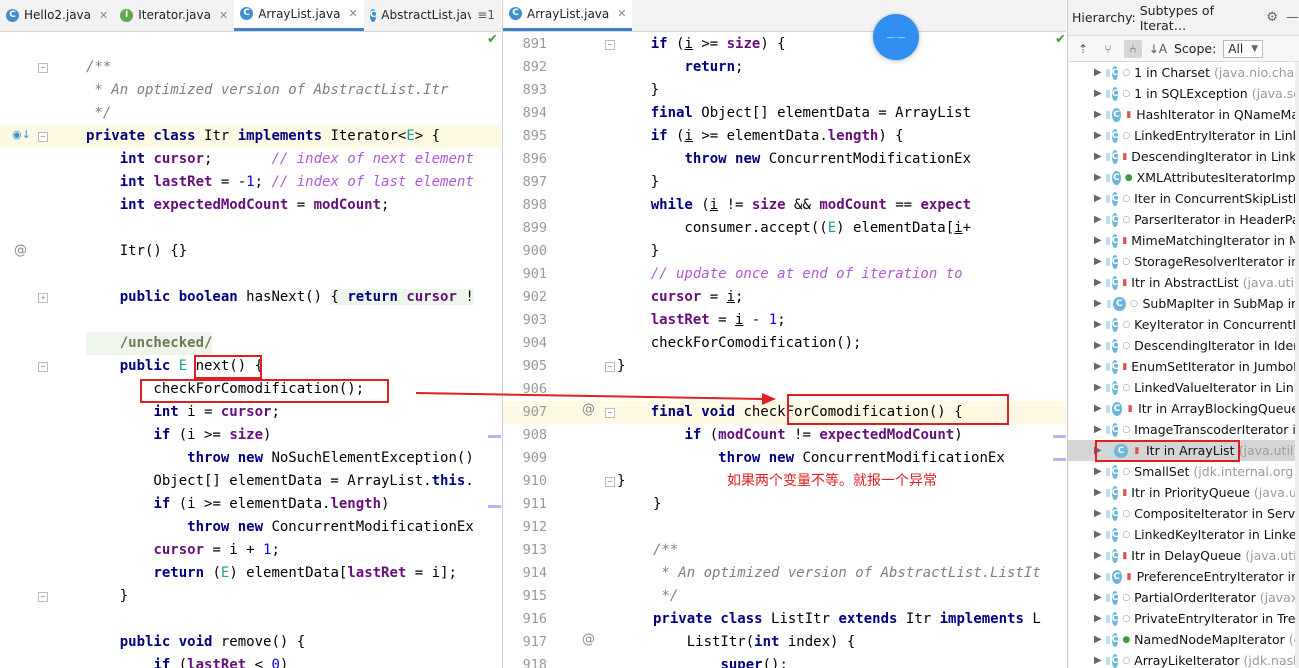 This screenshot has width=1299, height=668. Describe the element at coordinates (1125, 240) in the screenshot. I see `lock-icon: ▮` at that location.